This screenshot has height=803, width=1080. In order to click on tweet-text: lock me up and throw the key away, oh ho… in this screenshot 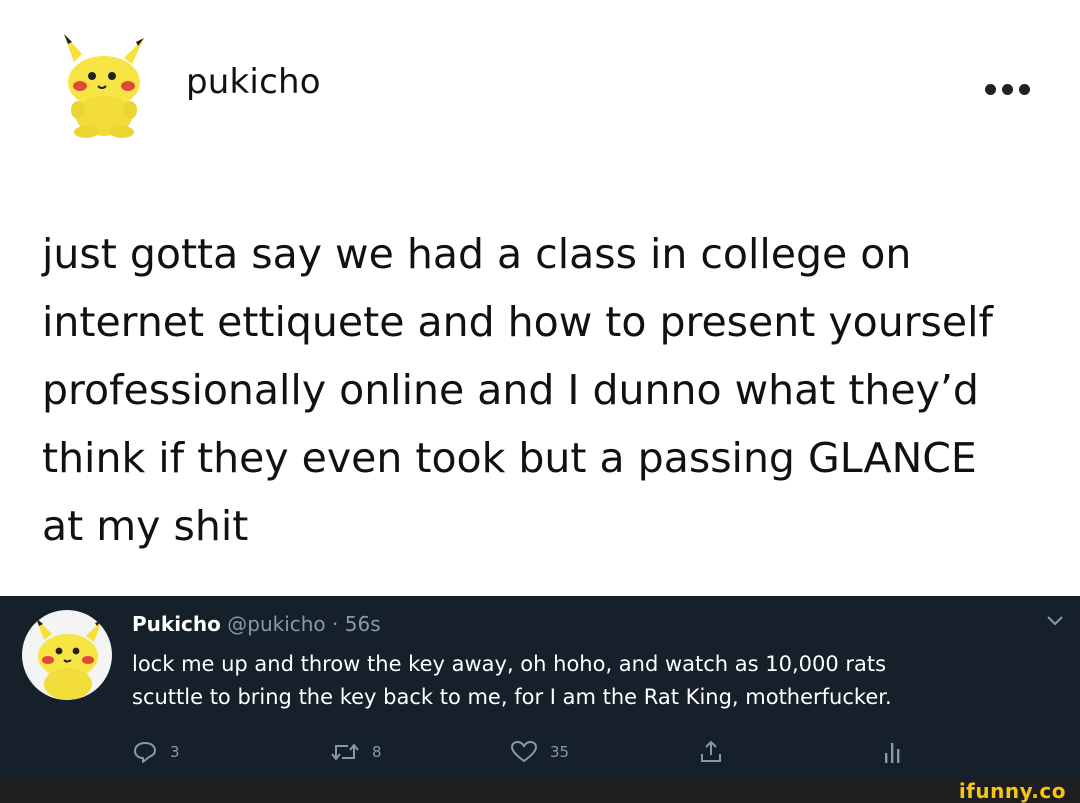, I will do `click(592, 681)`.